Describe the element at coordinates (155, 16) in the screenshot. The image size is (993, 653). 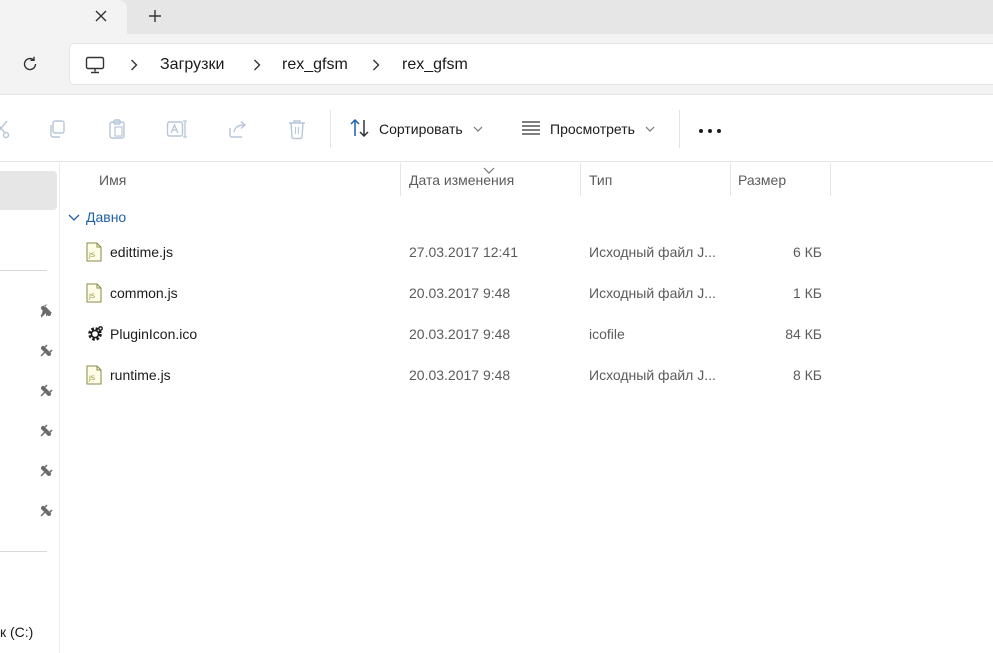
I see `plus-icon` at that location.